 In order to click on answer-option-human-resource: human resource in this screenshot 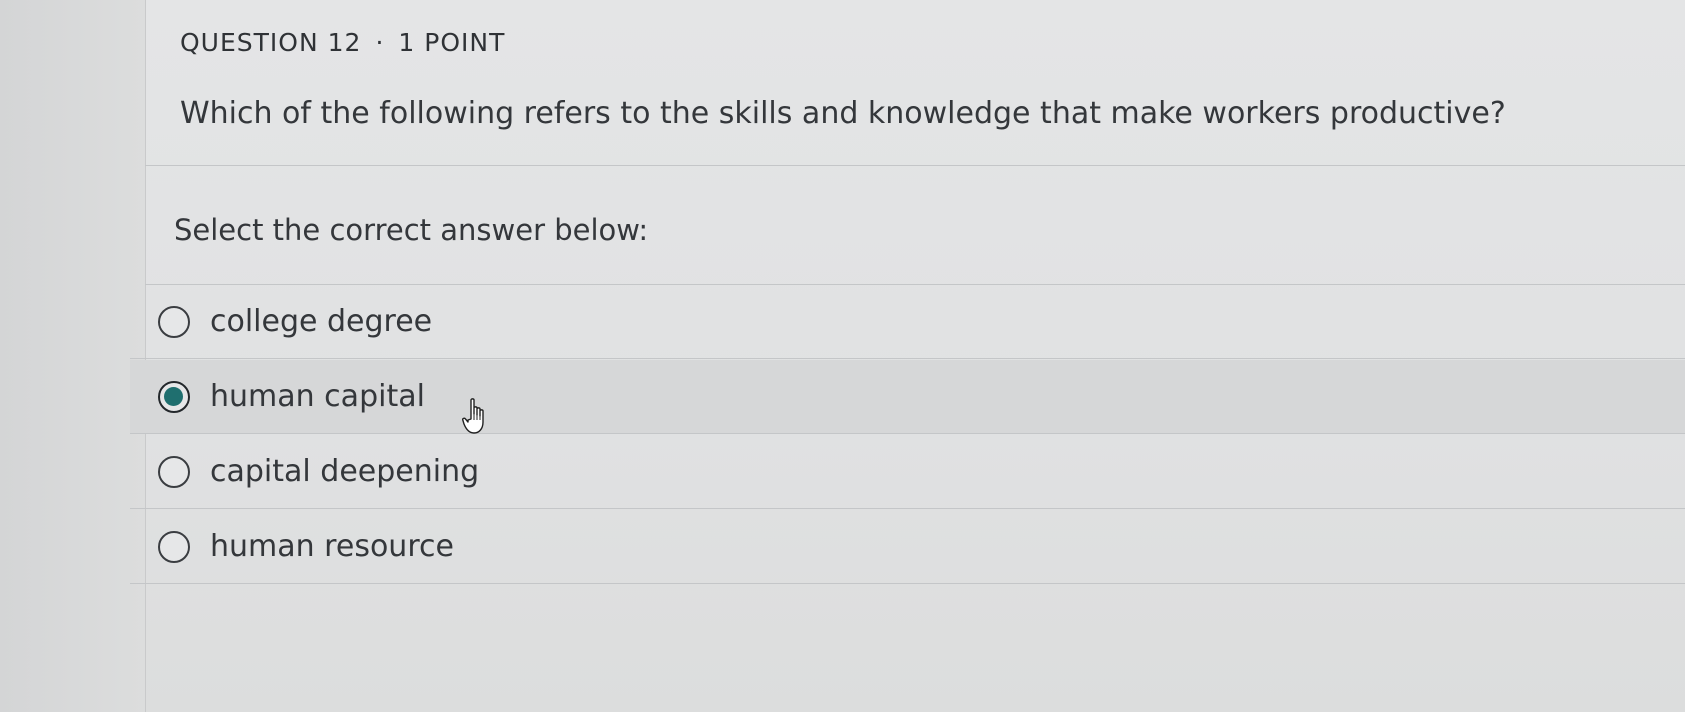, I will do `click(907, 547)`.